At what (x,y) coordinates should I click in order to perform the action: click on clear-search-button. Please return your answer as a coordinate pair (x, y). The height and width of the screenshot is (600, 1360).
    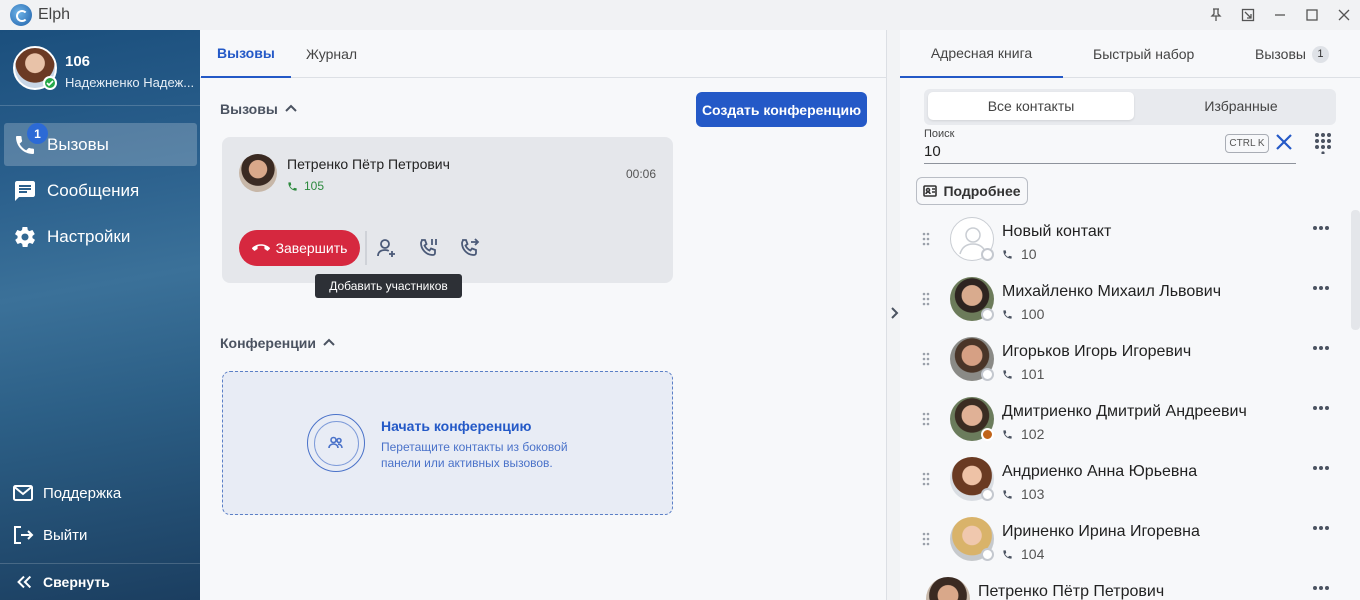
    Looking at the image, I should click on (1285, 143).